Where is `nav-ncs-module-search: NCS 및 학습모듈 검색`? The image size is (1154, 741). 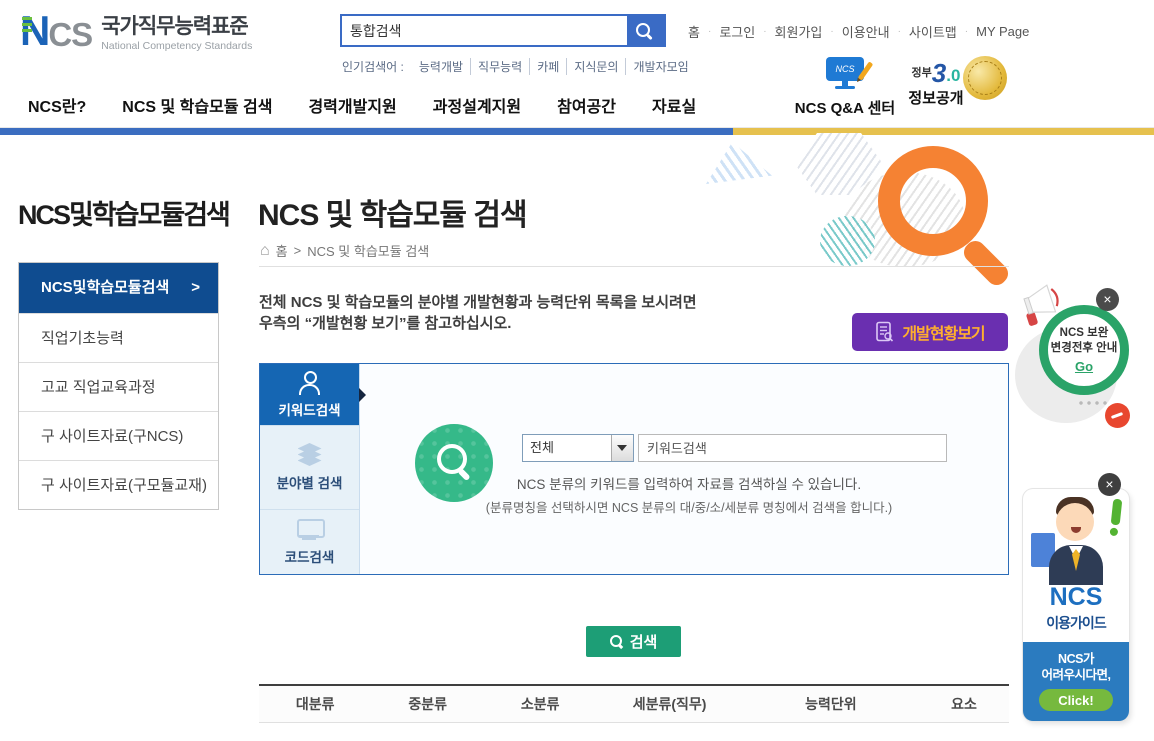 nav-ncs-module-search: NCS 및 학습모듈 검색 is located at coordinates (197, 105).